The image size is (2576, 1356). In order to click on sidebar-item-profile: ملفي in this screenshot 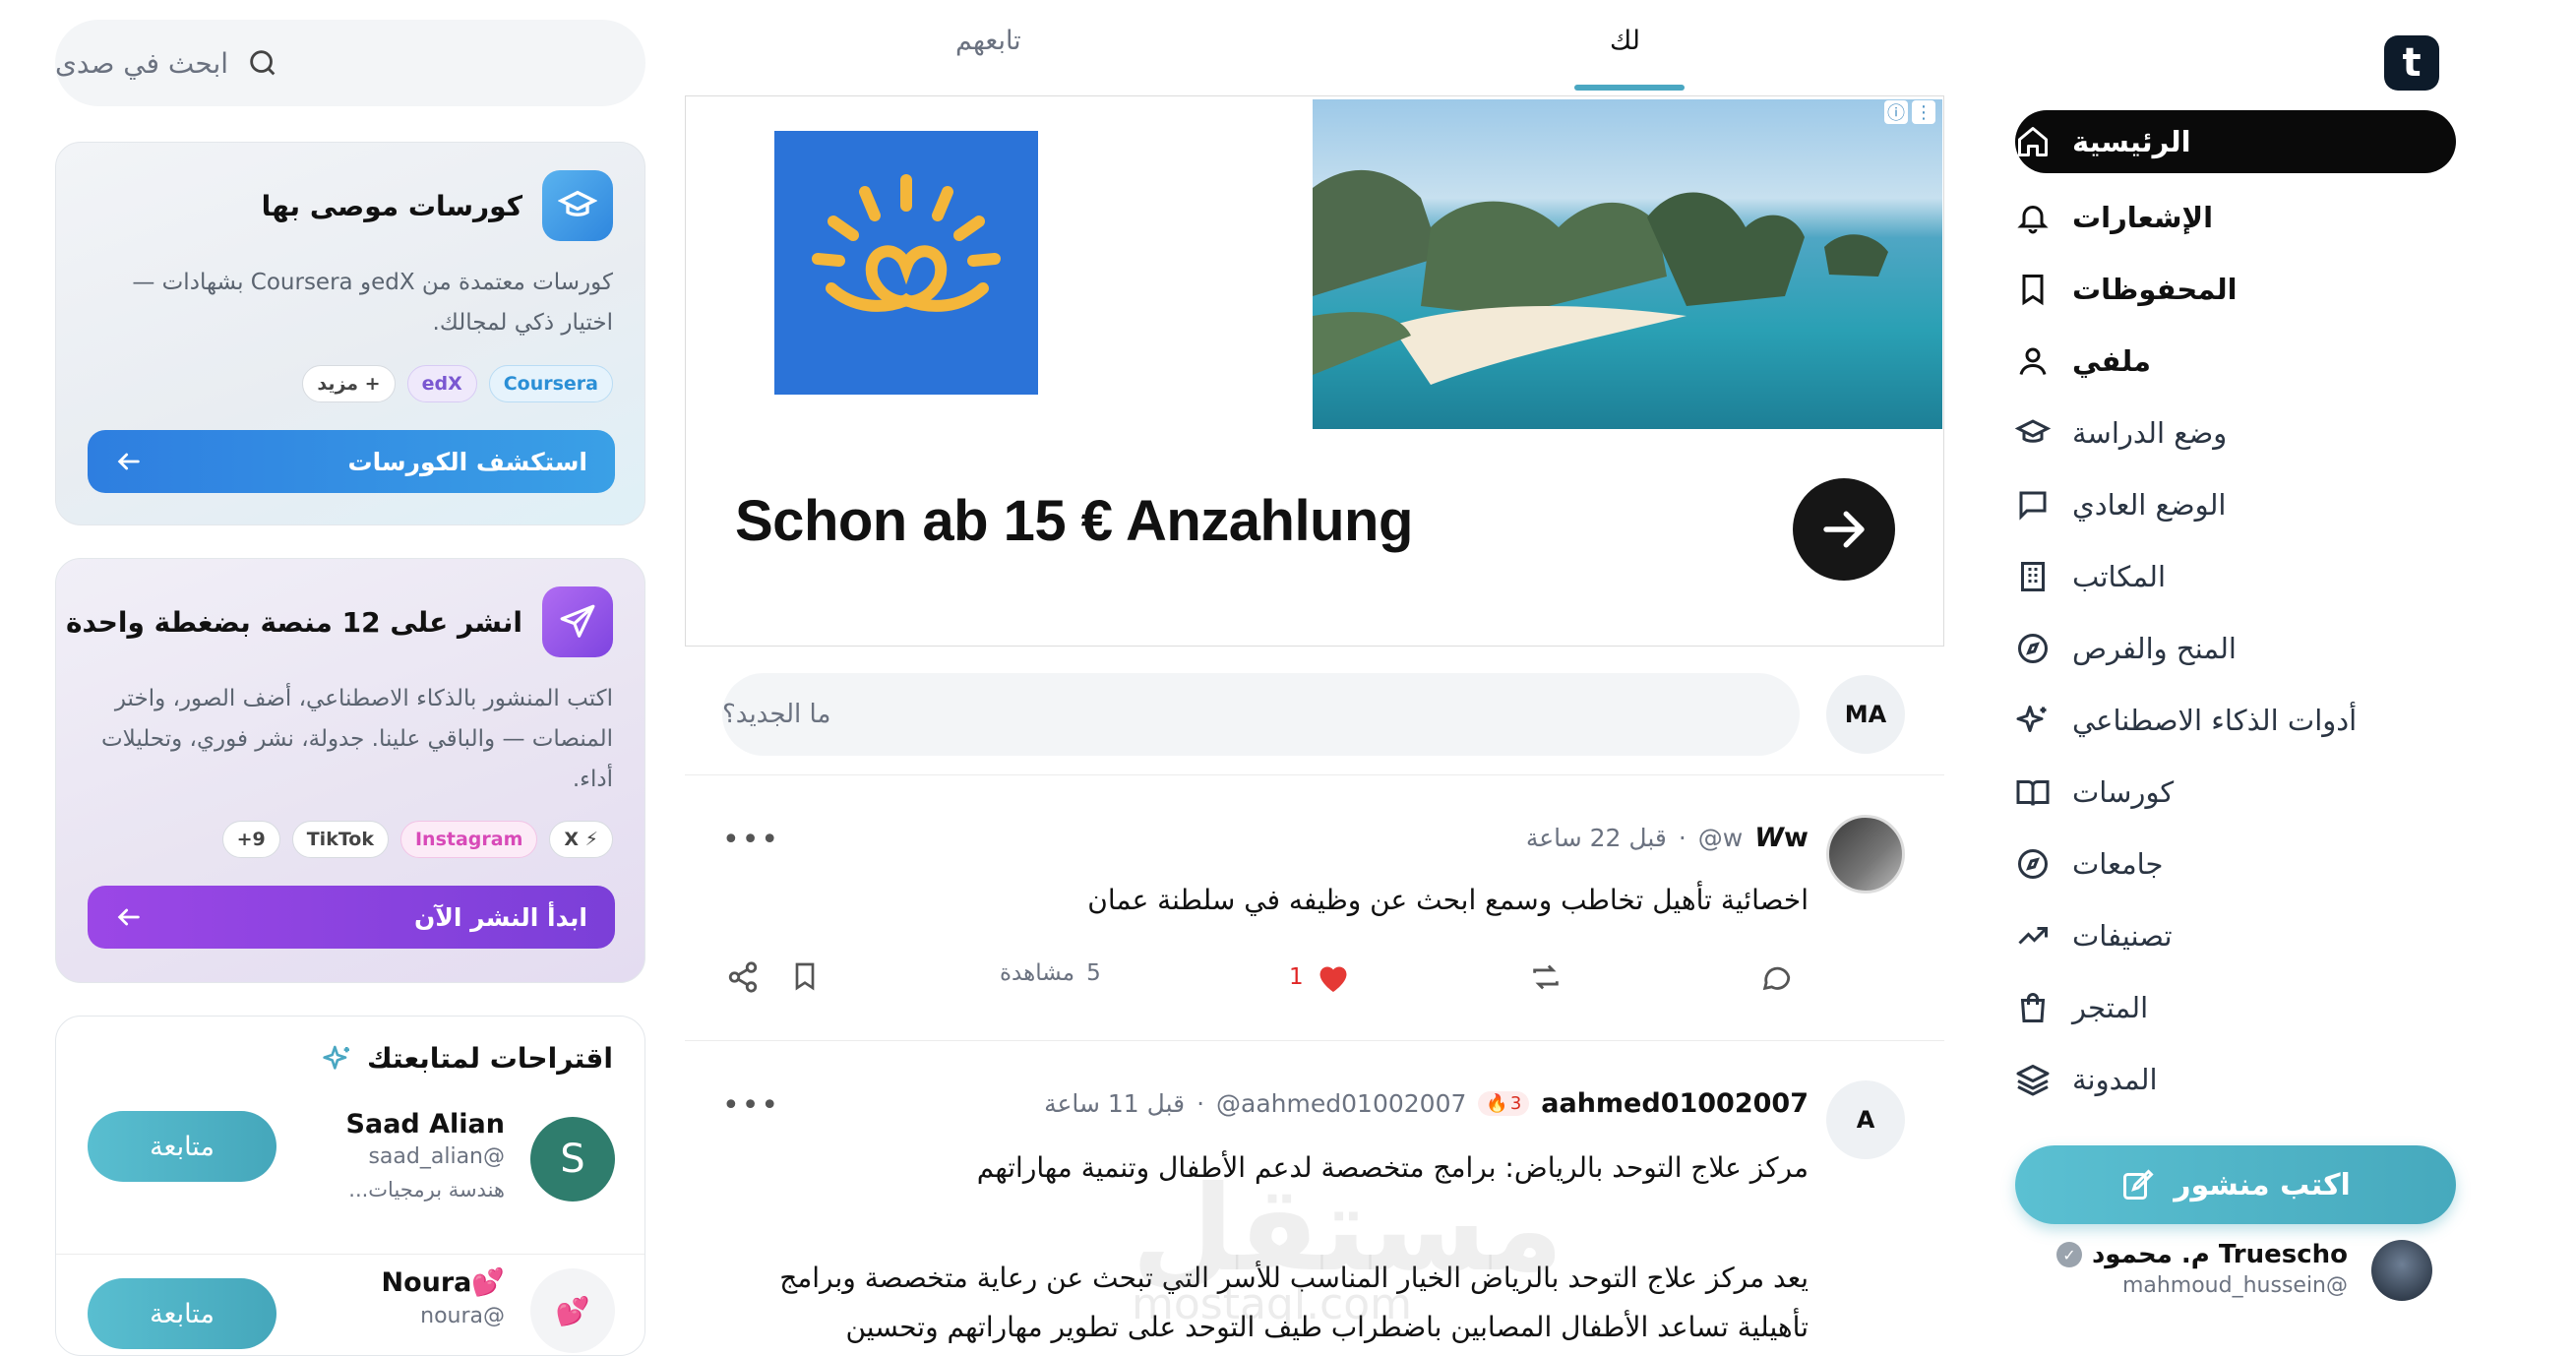, I will do `click(2235, 361)`.